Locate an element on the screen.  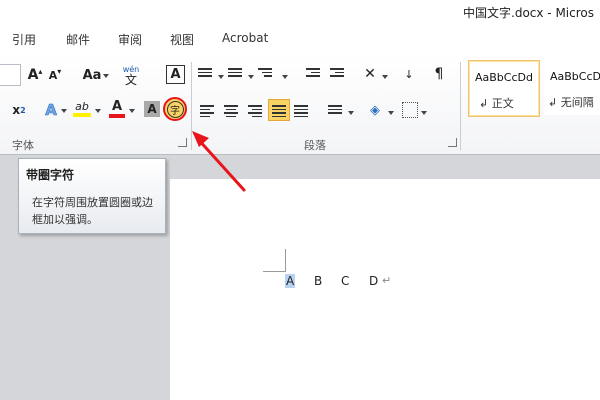
annotation-arrow-icon is located at coordinates (219, 161).